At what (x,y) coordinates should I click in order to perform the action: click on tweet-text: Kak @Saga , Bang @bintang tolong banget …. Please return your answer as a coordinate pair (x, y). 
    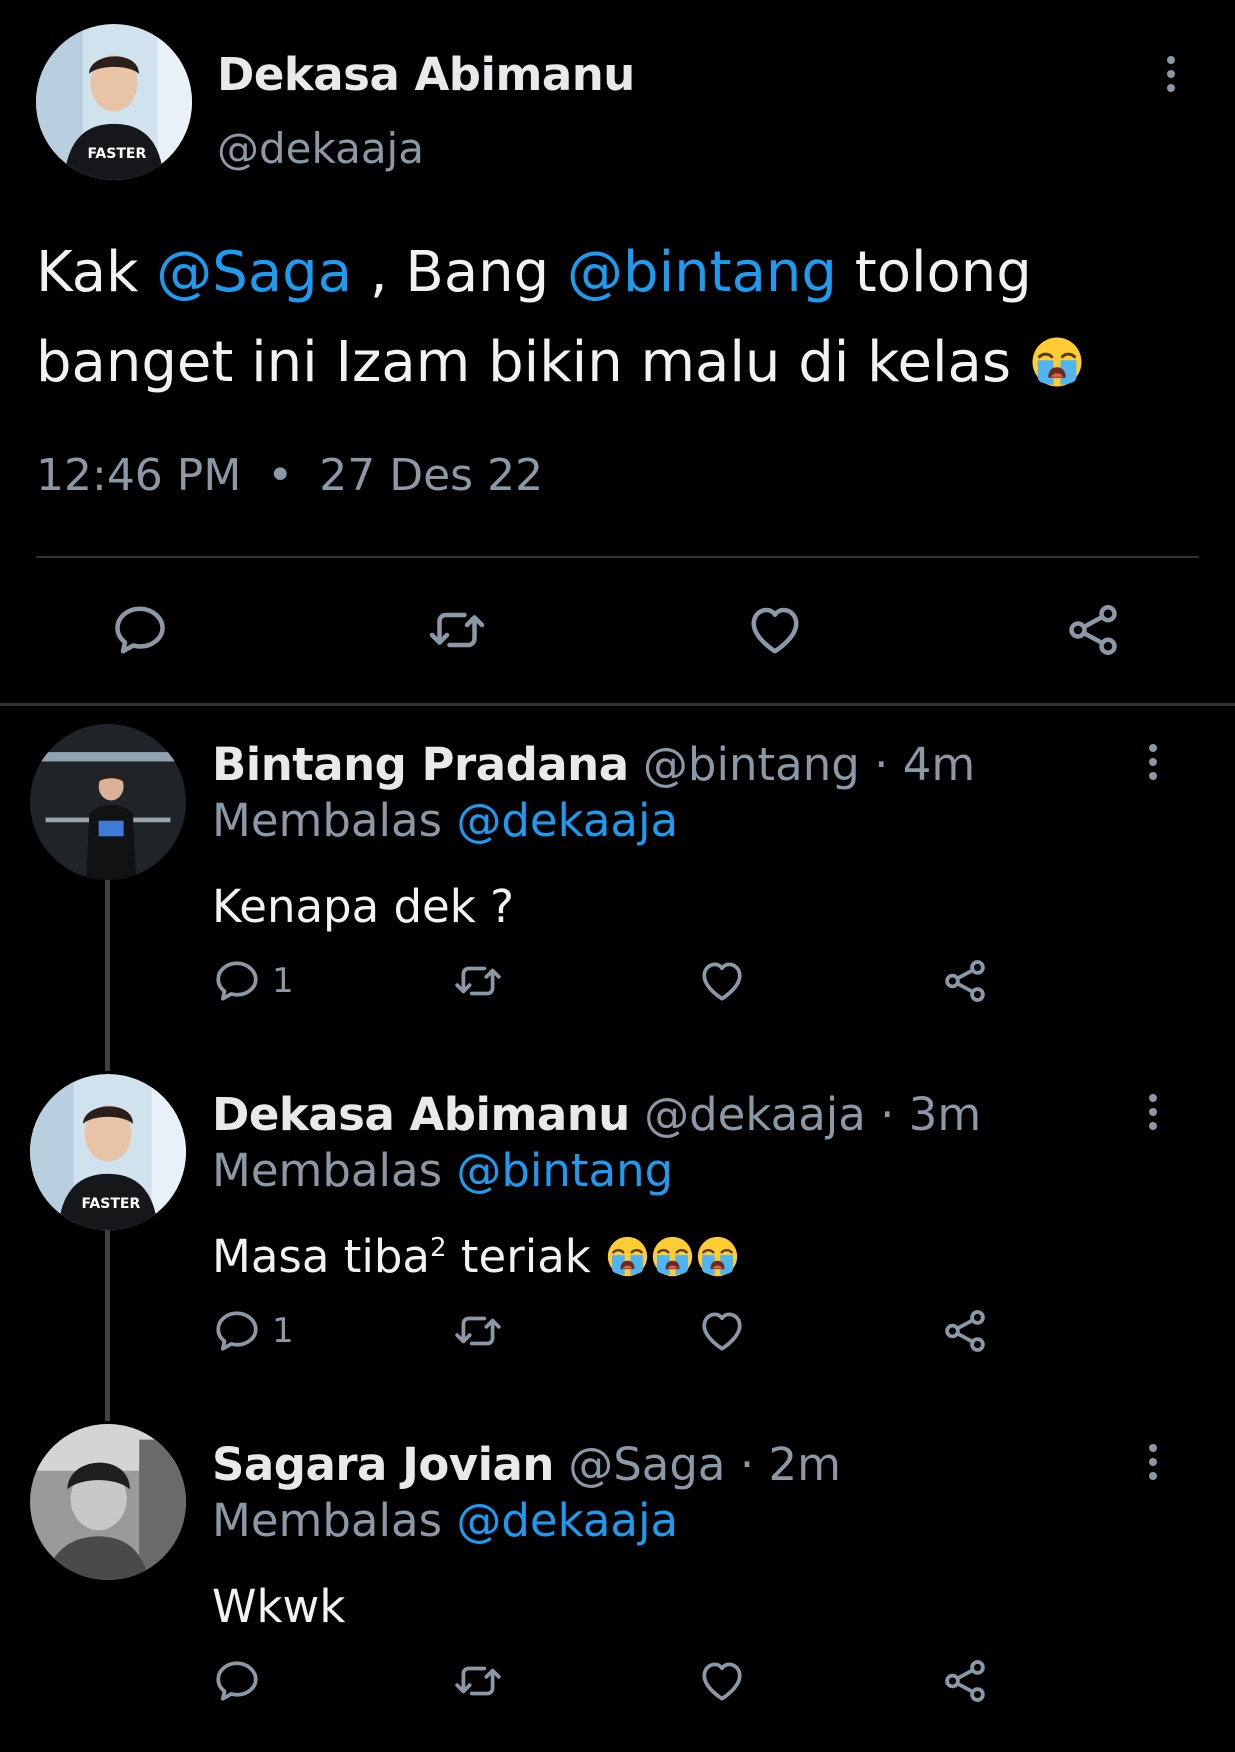
    Looking at the image, I should click on (601, 318).